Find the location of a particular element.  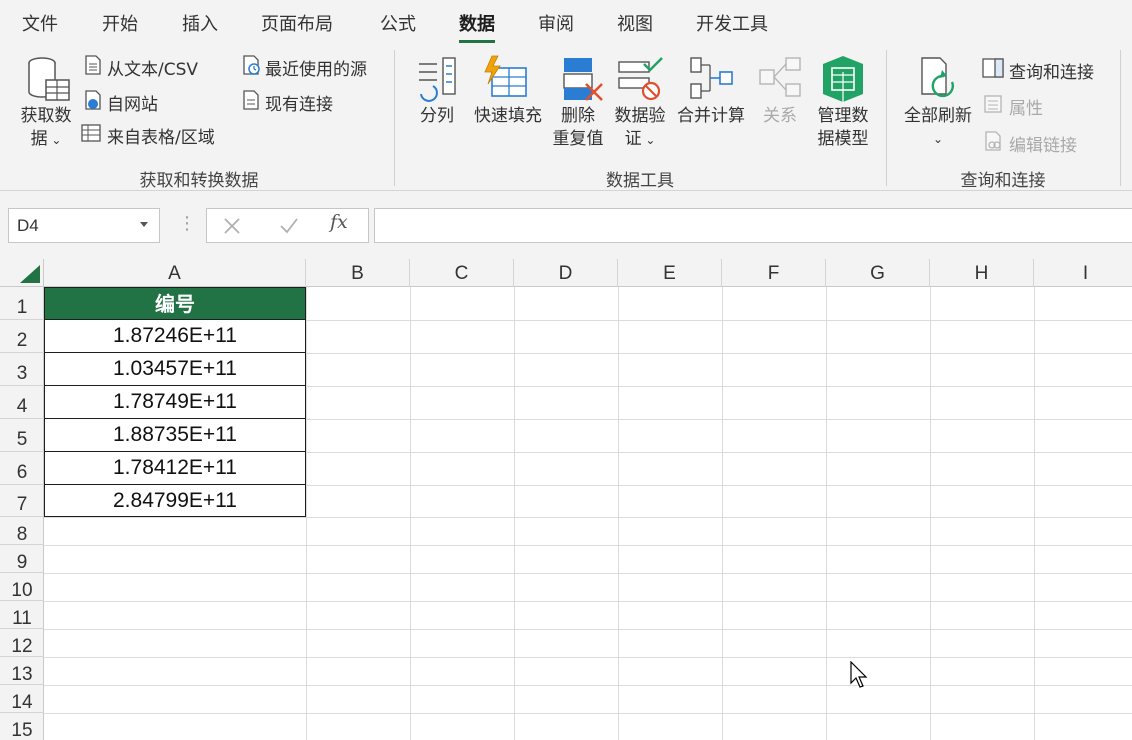

column-header-h: H is located at coordinates (982, 273).